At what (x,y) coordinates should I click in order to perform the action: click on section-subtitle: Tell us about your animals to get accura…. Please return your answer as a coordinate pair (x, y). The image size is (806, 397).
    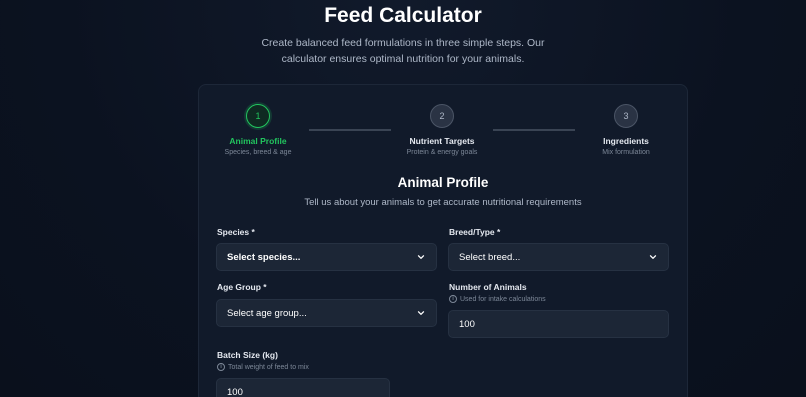
    Looking at the image, I should click on (443, 202).